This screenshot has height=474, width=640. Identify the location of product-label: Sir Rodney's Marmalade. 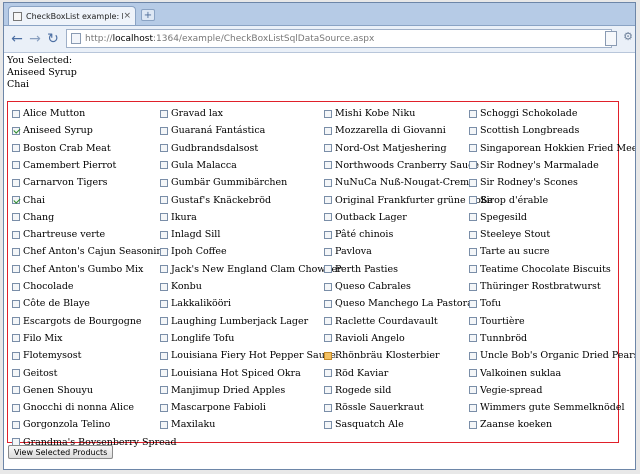
(539, 165).